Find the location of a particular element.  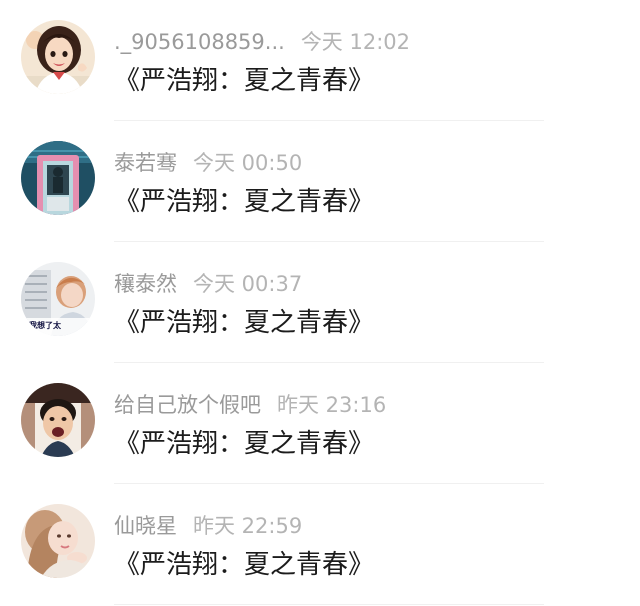

timestamp: 昨天 22:59 is located at coordinates (248, 526).